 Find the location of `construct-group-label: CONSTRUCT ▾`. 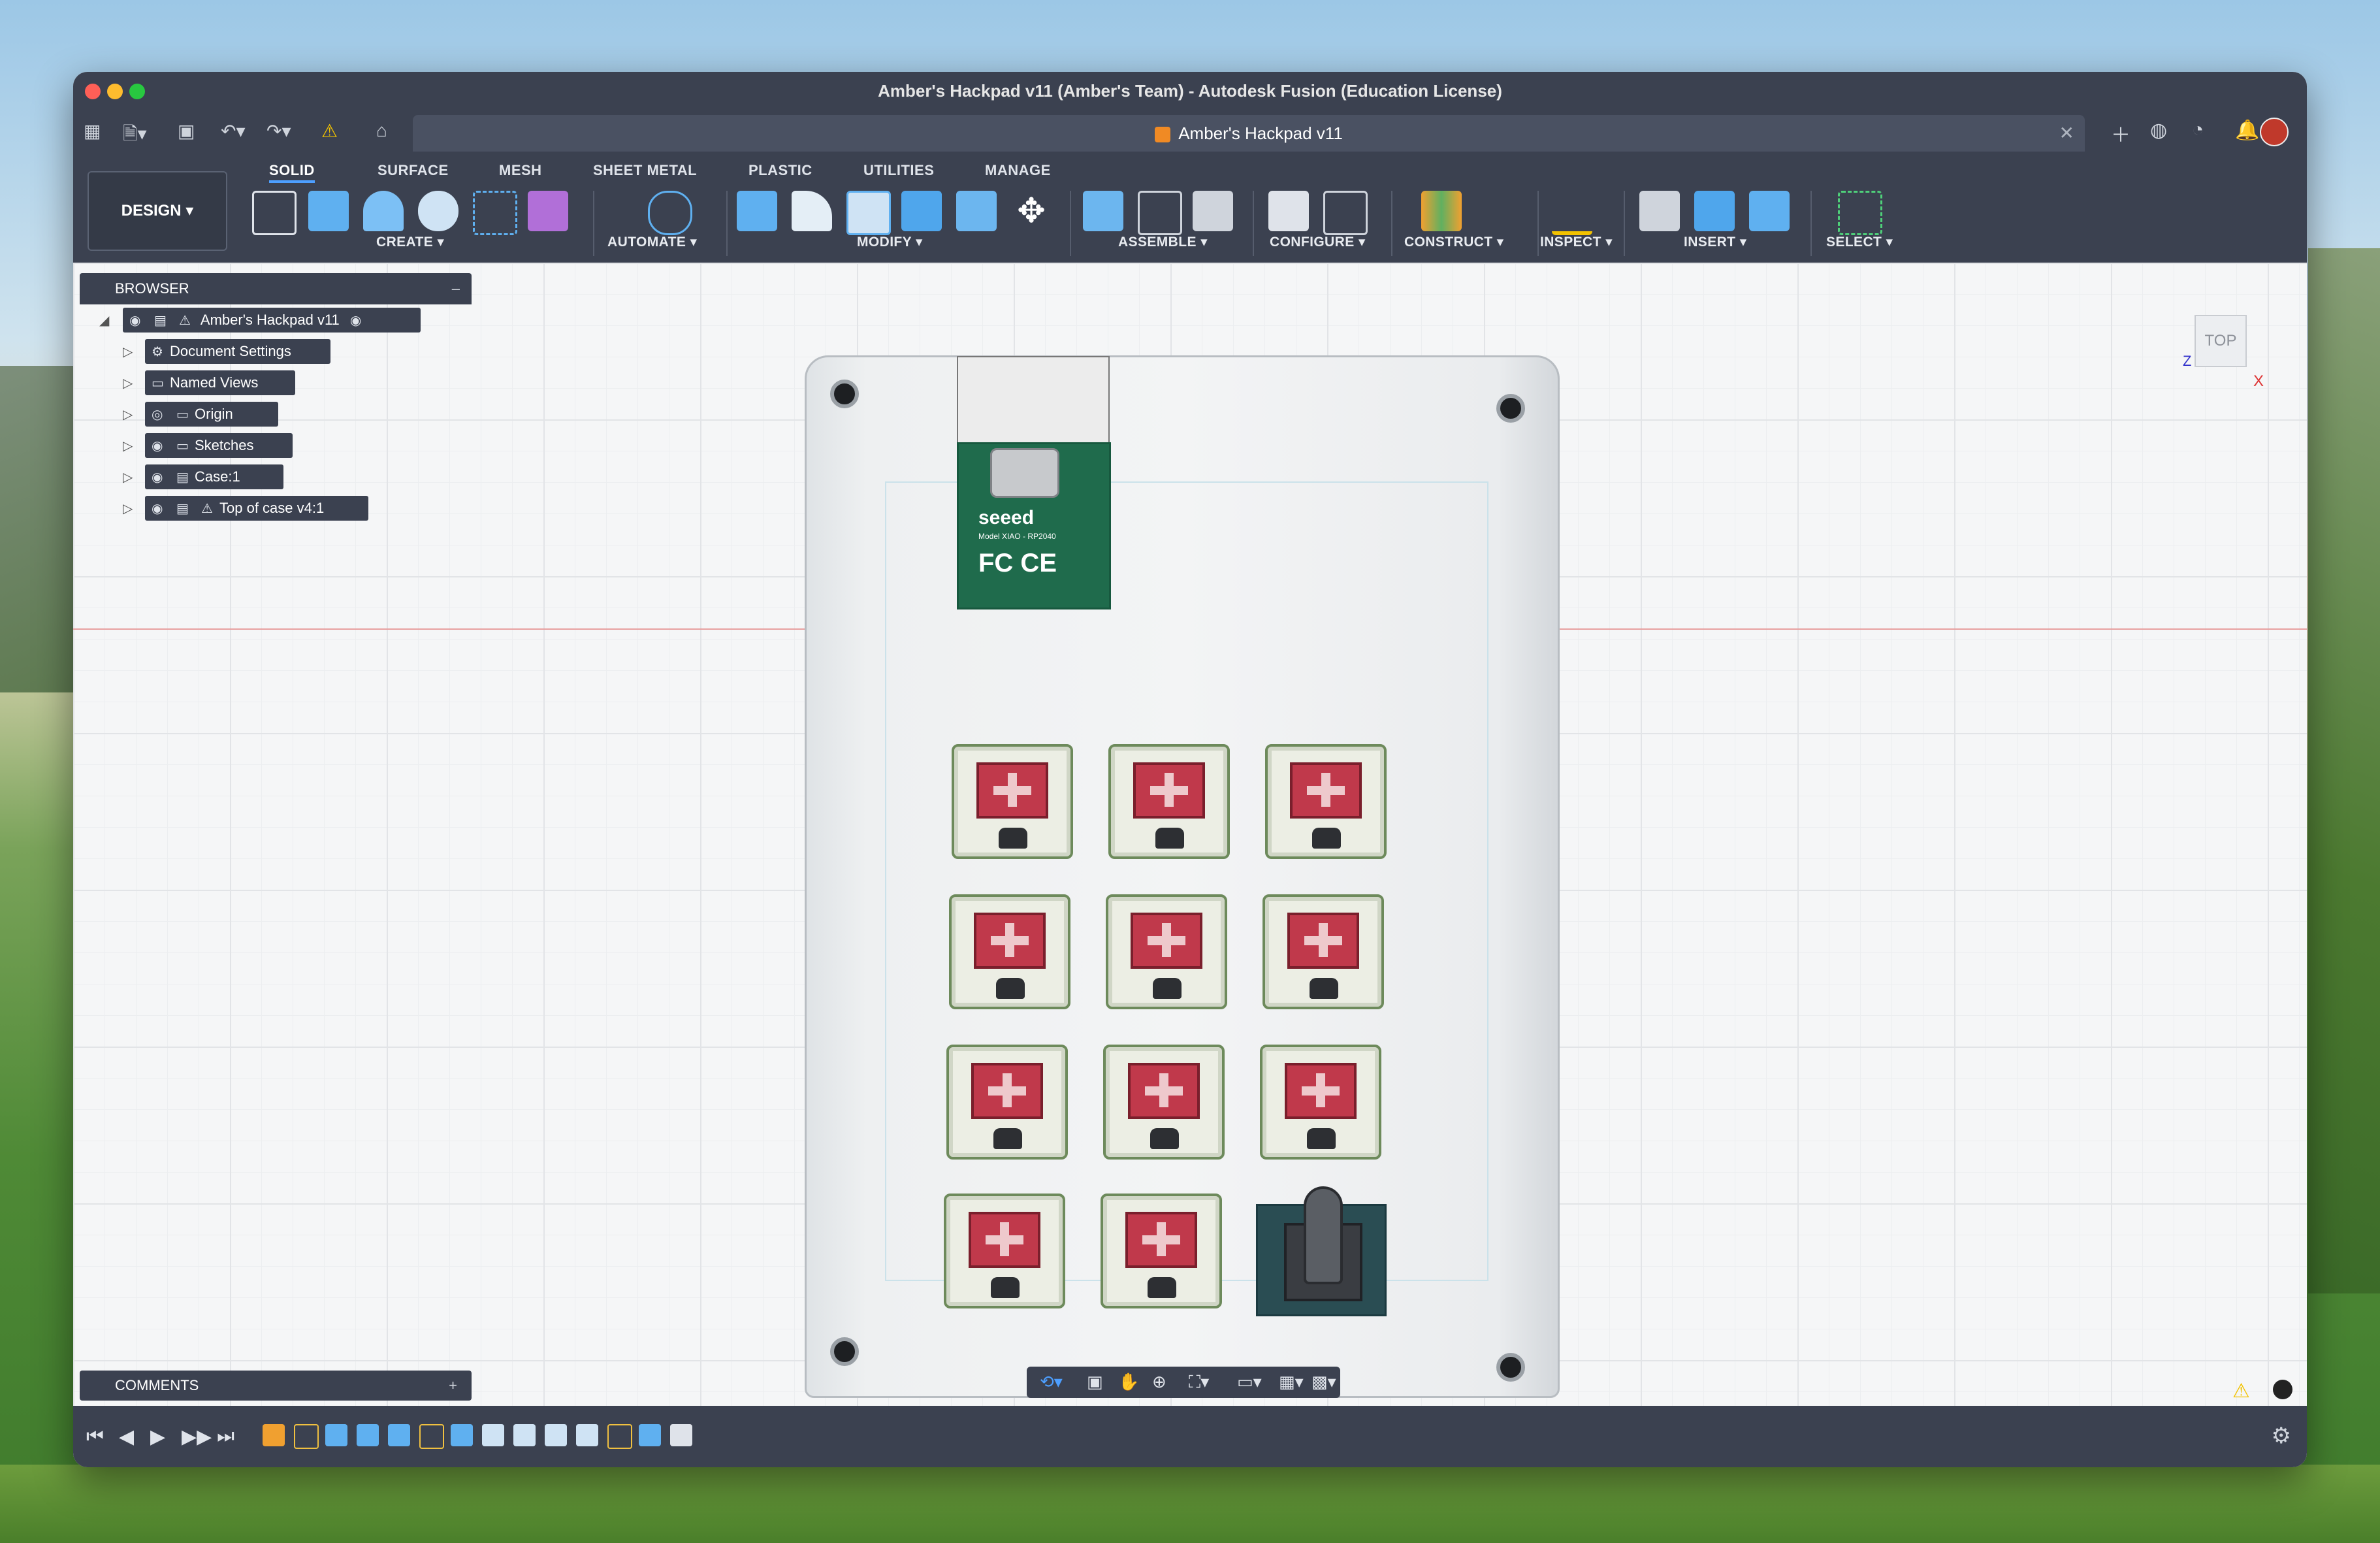

construct-group-label: CONSTRUCT ▾ is located at coordinates (1454, 242).